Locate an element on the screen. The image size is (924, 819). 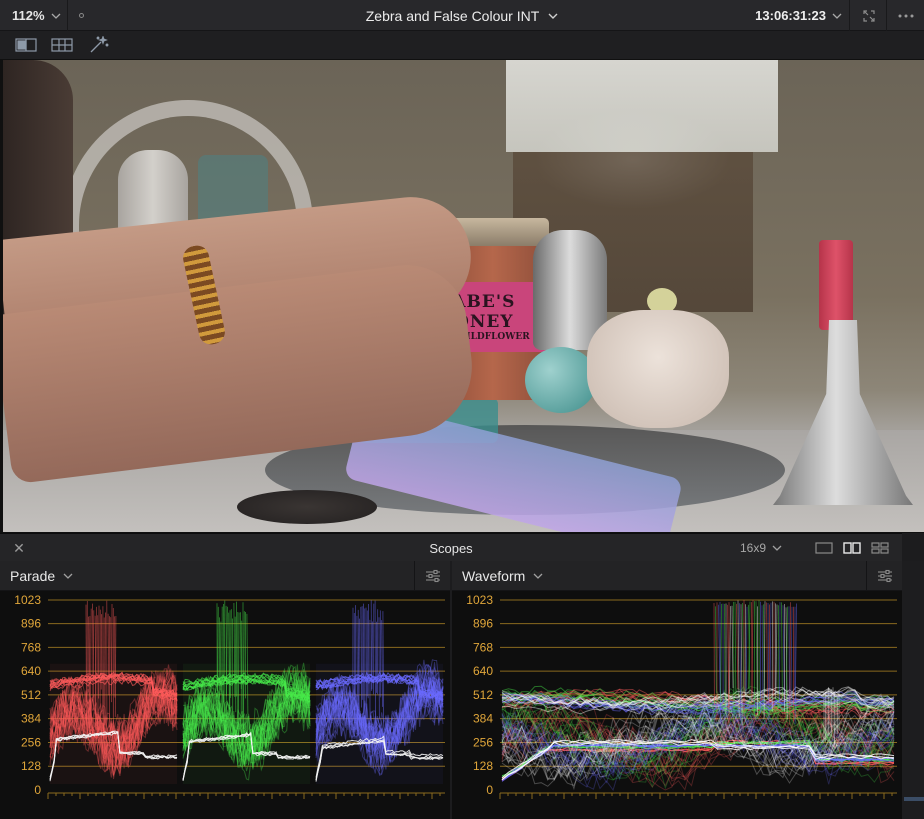
aspect-ratio-dropdown: 16x9 is located at coordinates (761, 548).